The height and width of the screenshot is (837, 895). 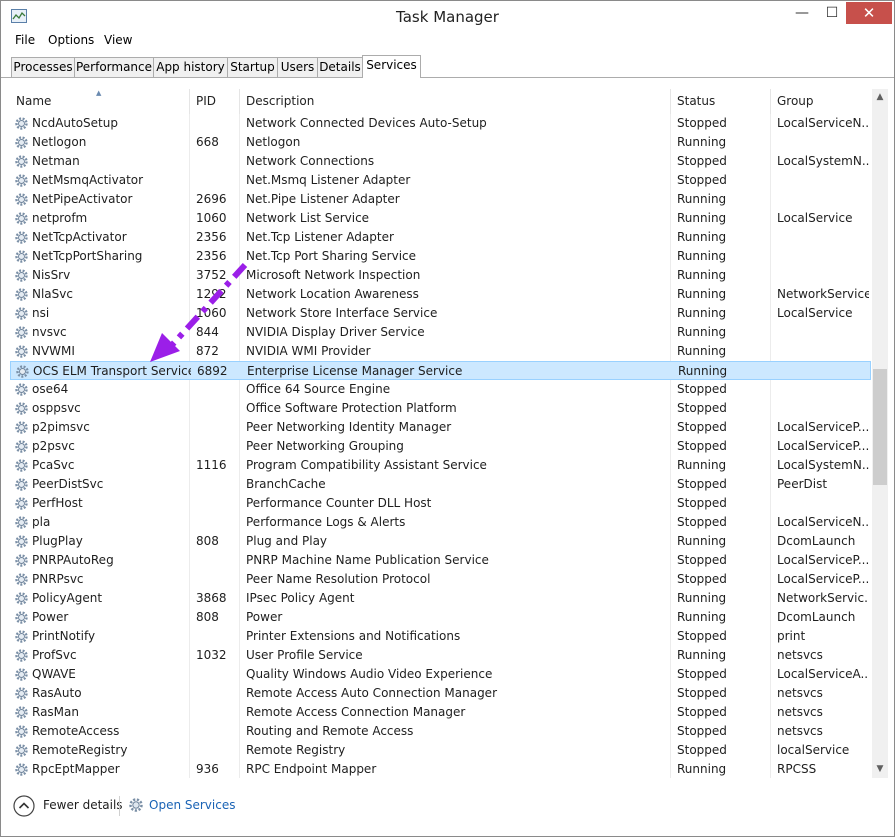 What do you see at coordinates (24, 806) in the screenshot?
I see `fewer-details-icon` at bounding box center [24, 806].